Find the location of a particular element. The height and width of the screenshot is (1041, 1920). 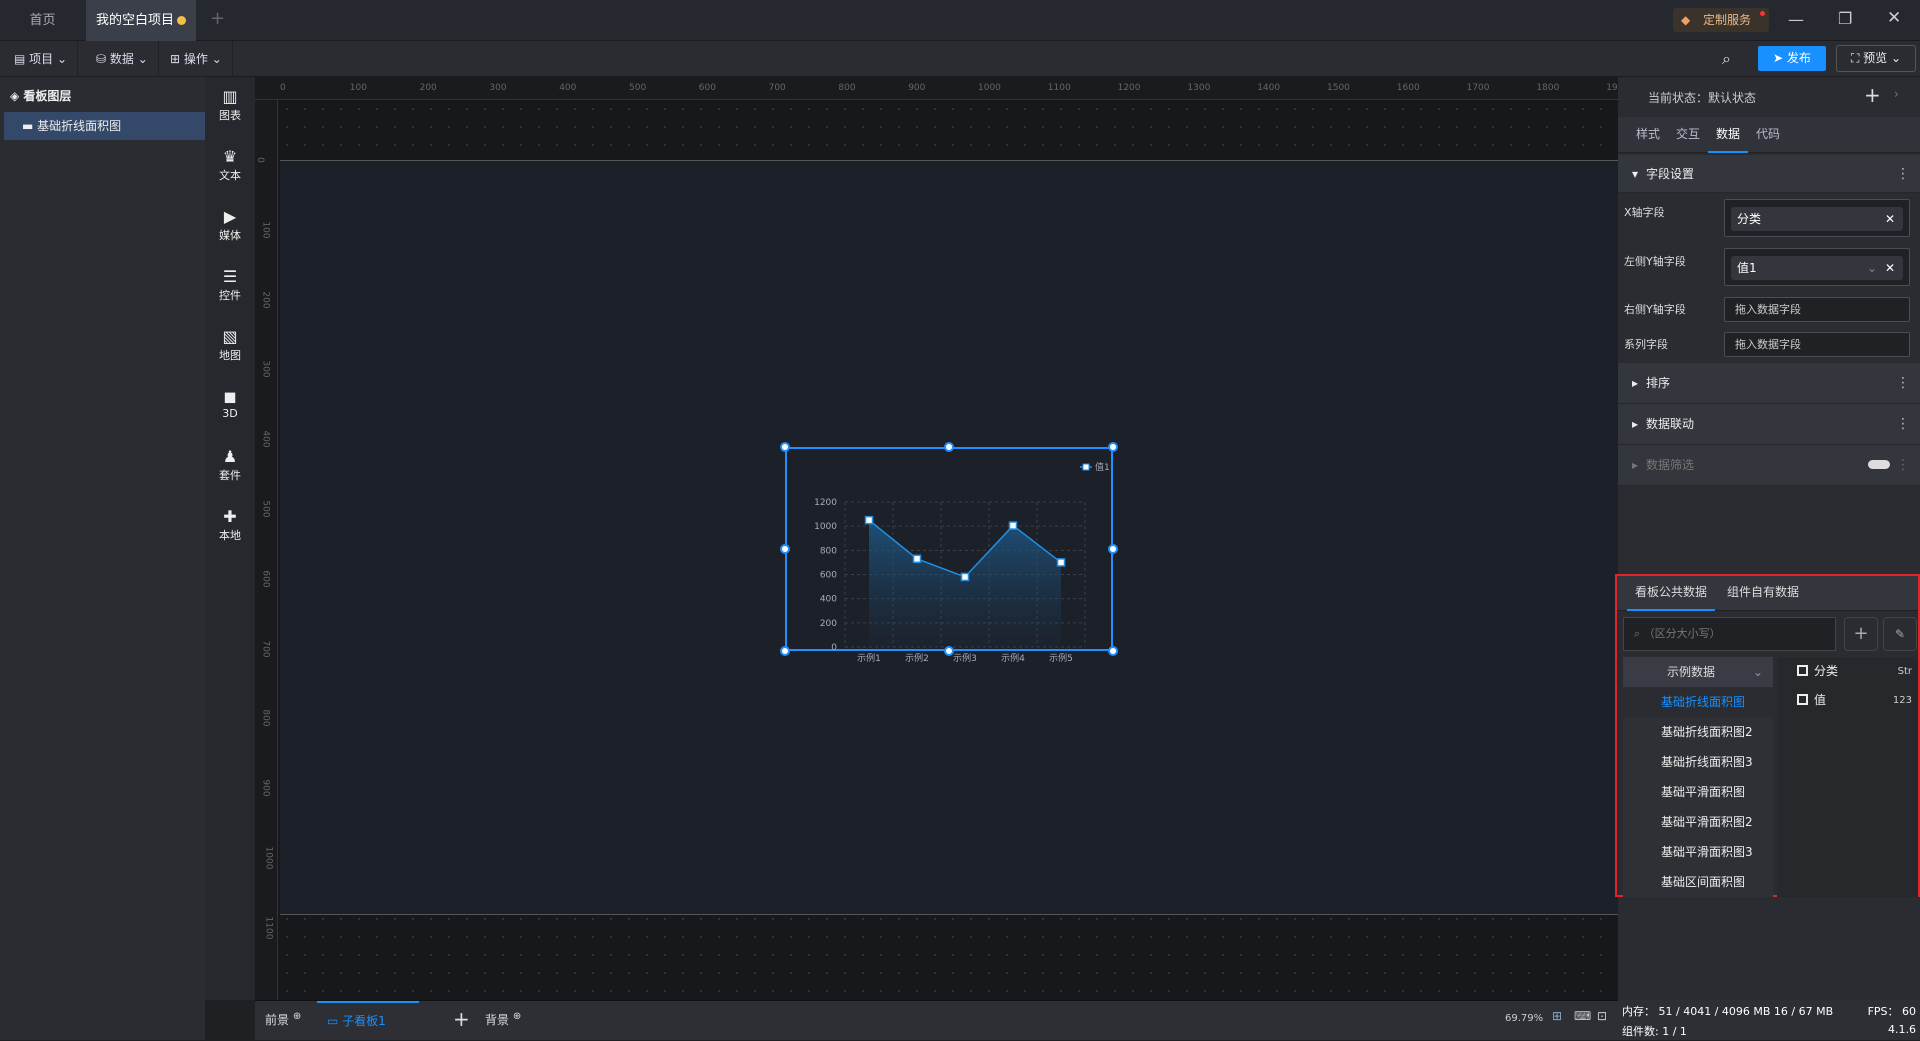

chart-widget: 0 200 400 600 800 1000 1200 示例1 示例2 示例3 示例4 示例5 值1 is located at coordinates (949, 553).